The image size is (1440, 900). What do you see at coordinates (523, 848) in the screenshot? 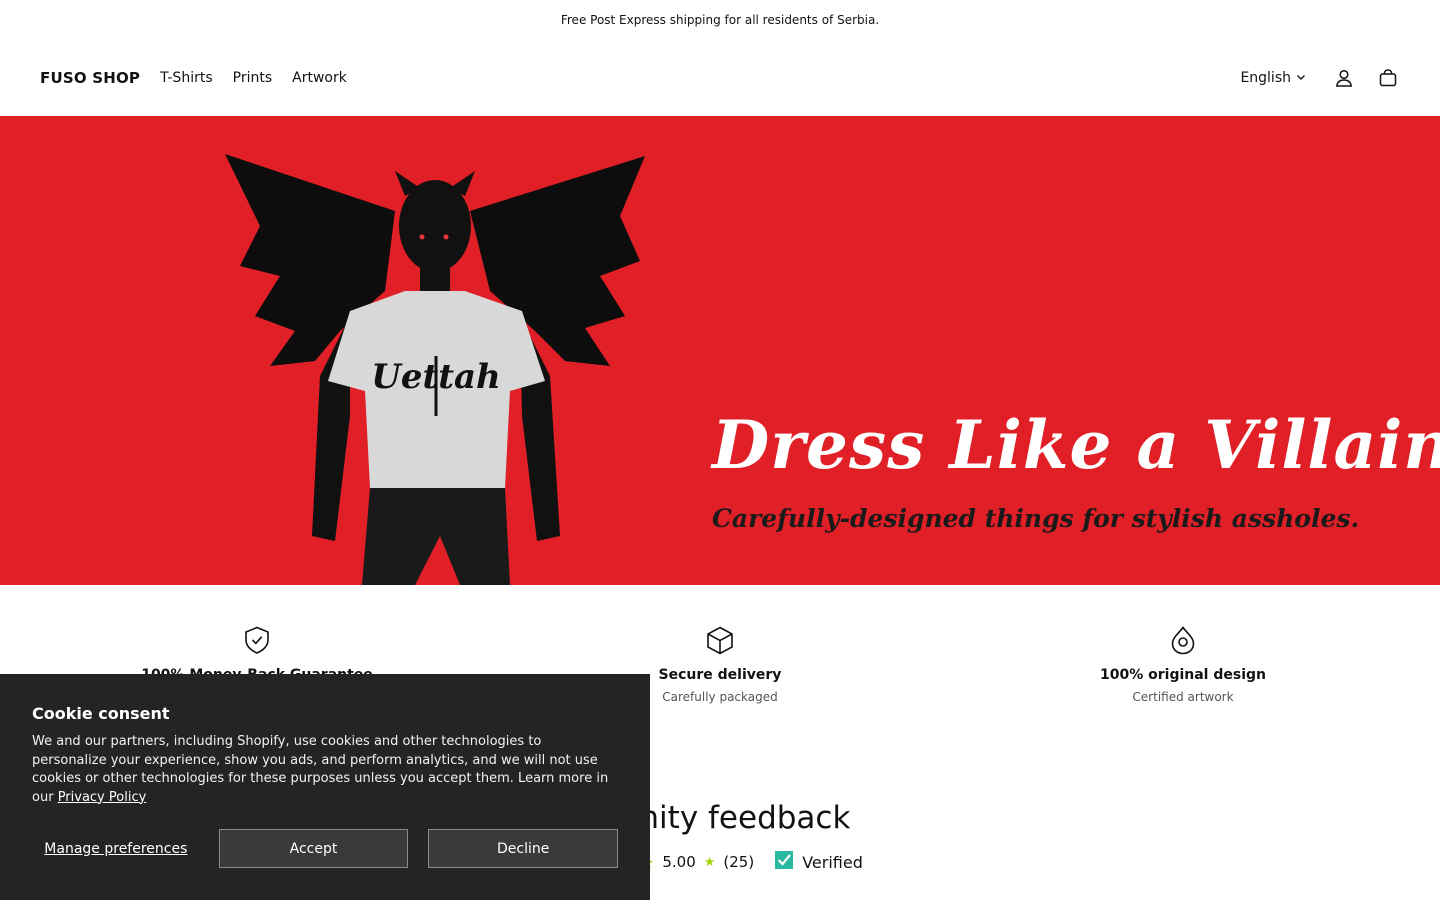
I see `decline-button: Decline` at bounding box center [523, 848].